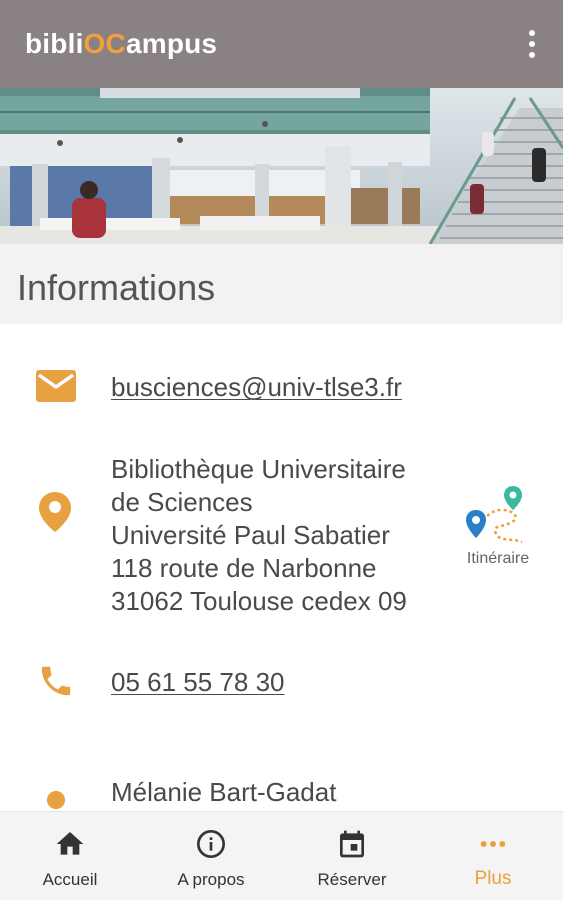 The width and height of the screenshot is (563, 900). Describe the element at coordinates (281, 284) in the screenshot. I see `section-header: Informations` at that location.